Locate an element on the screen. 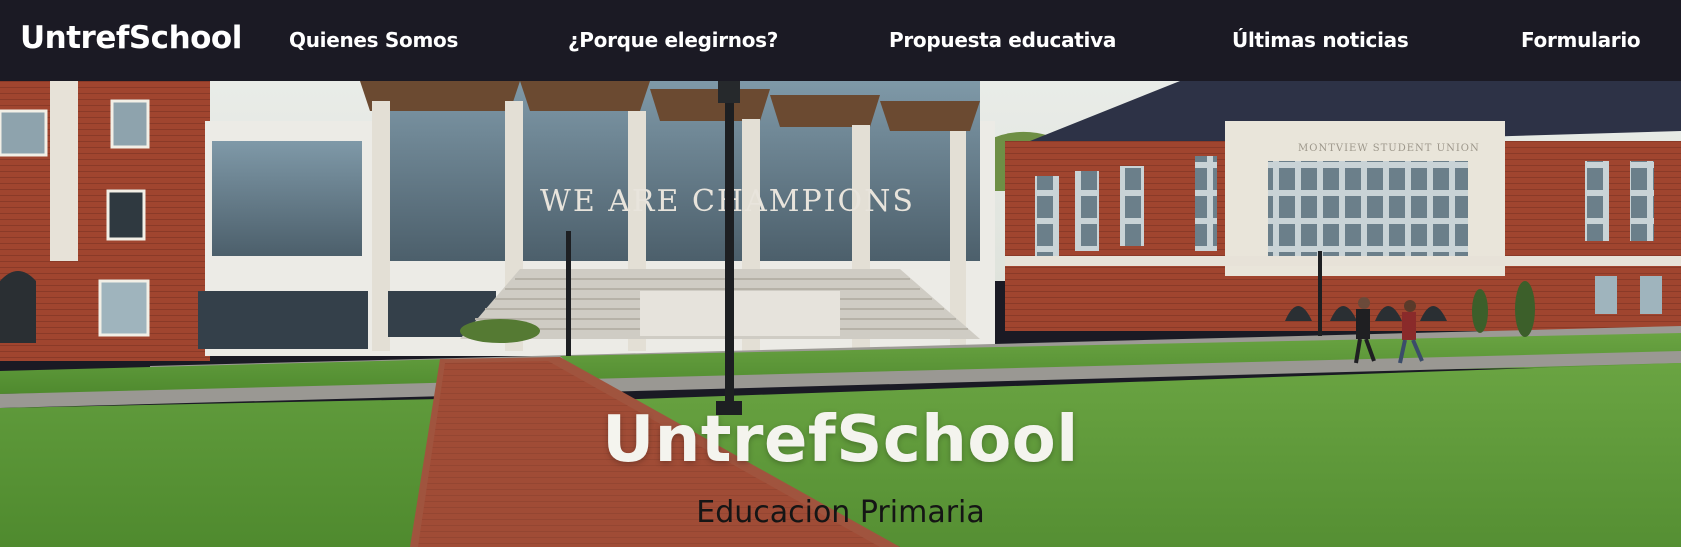  hero-subtitle: Educacion Primaria is located at coordinates (840, 512).